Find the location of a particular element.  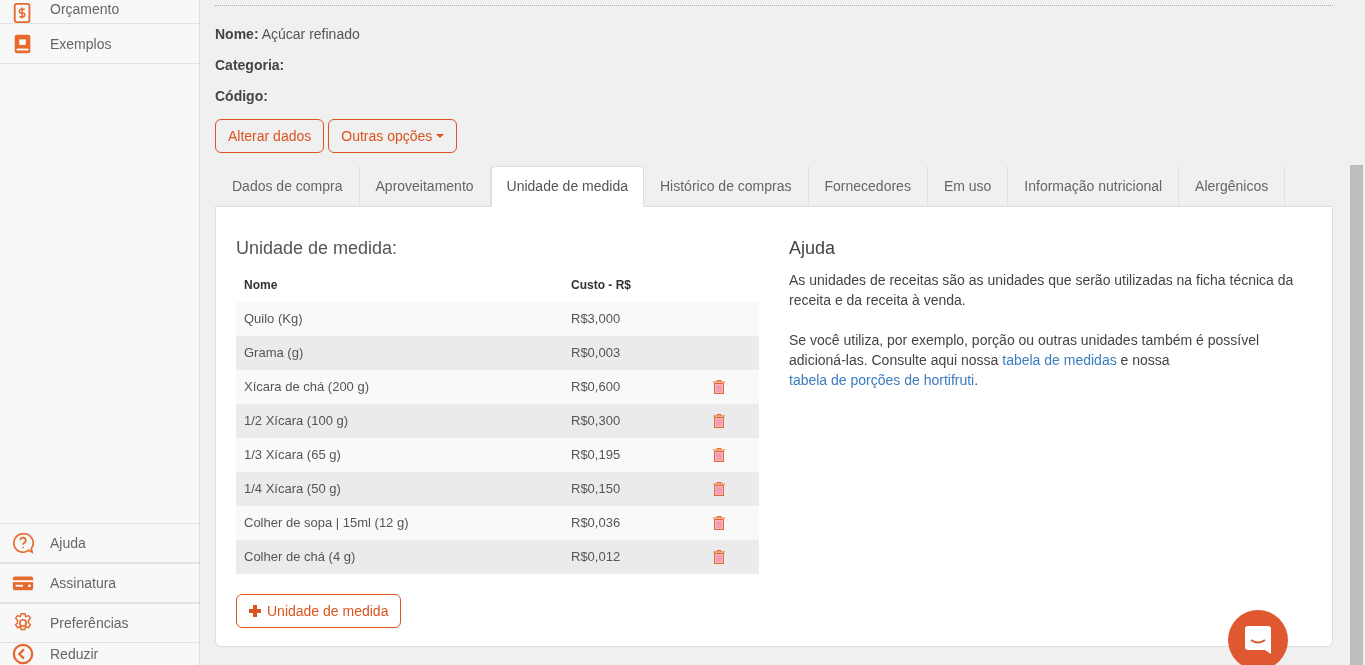

help-title: Ajuda is located at coordinates (813, 248).